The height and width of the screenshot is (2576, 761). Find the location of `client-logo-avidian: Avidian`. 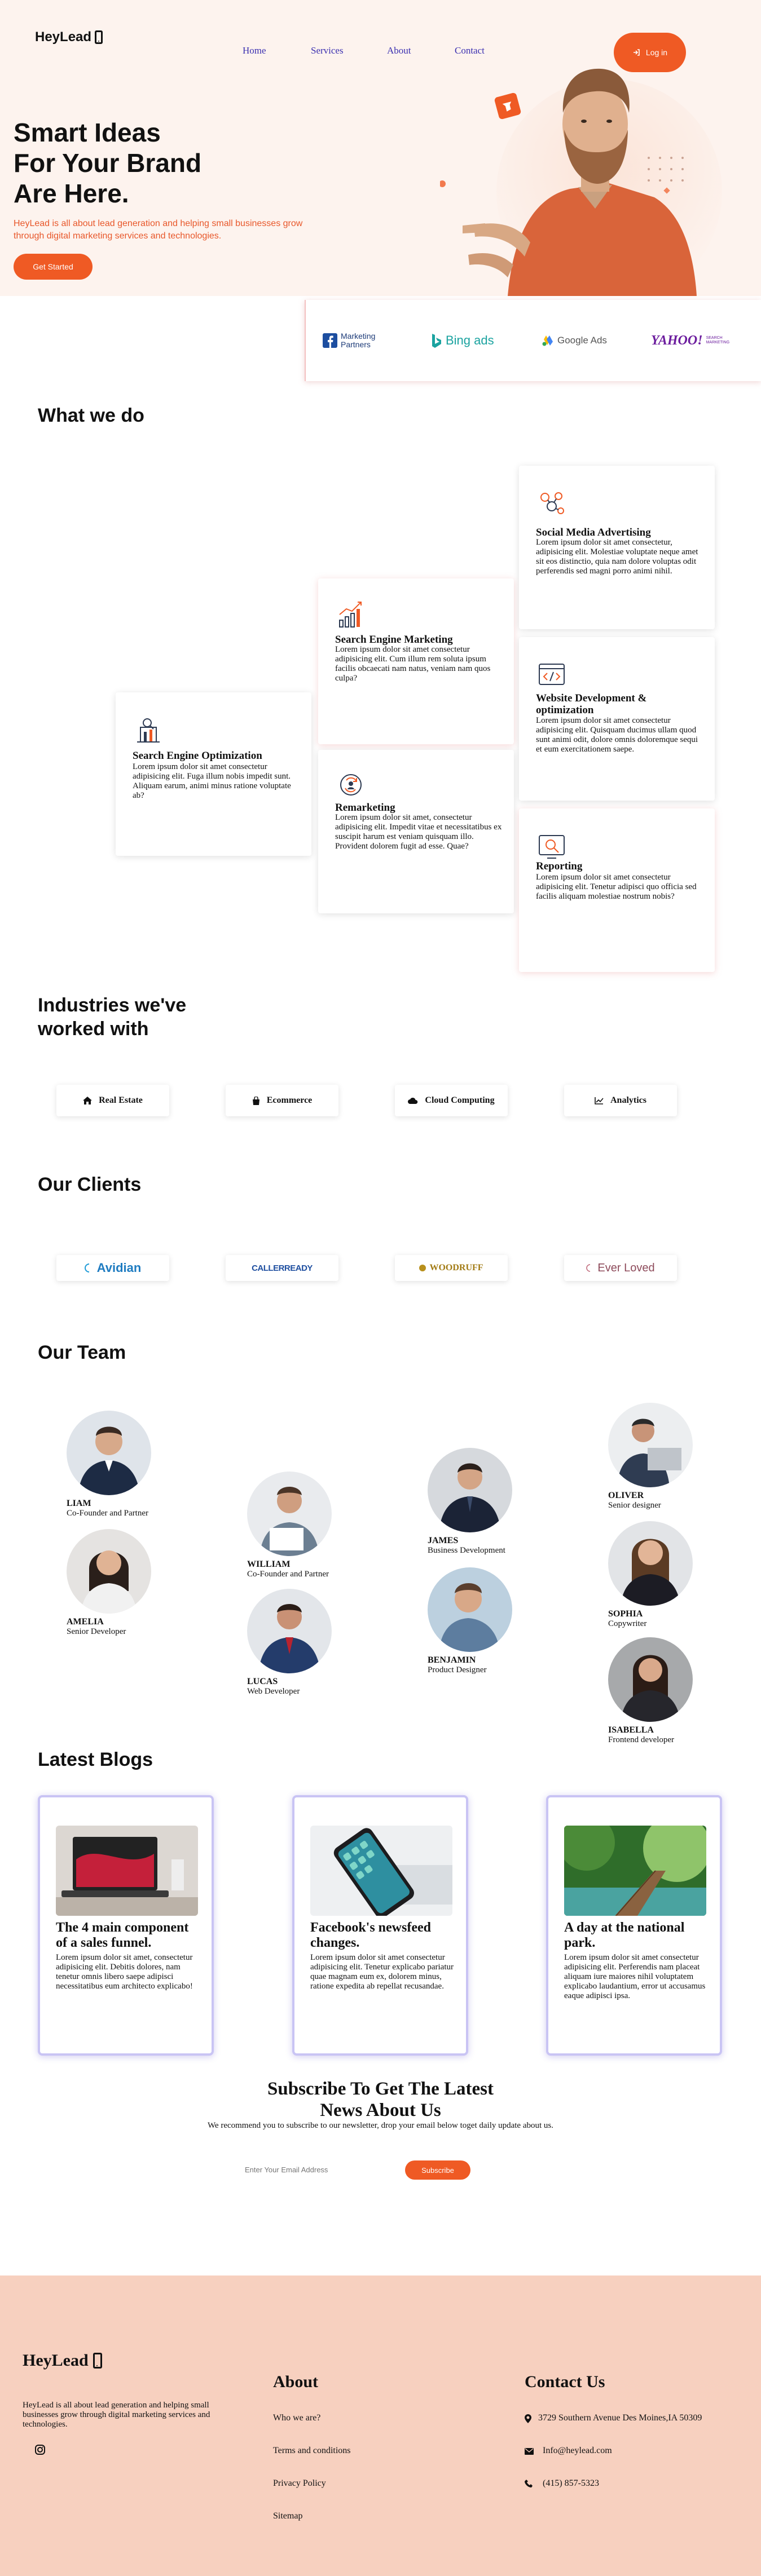

client-logo-avidian: Avidian is located at coordinates (112, 1268).